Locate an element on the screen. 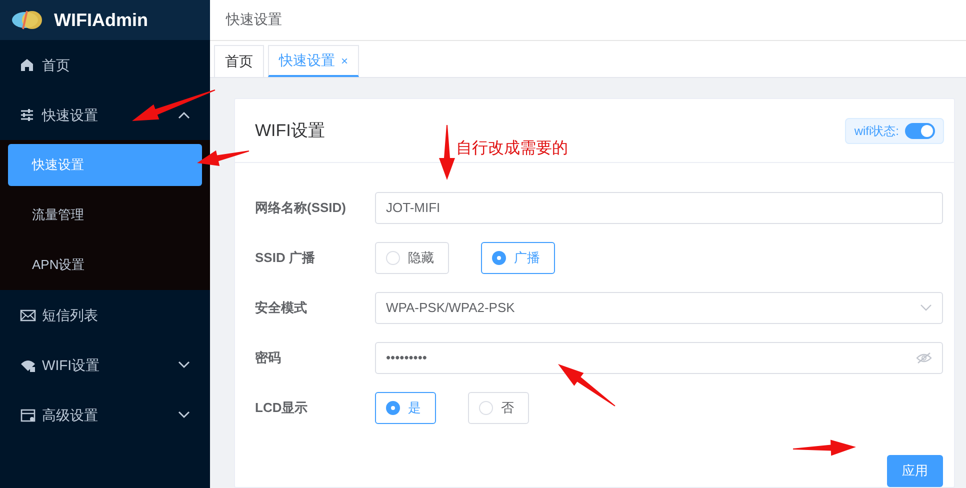 Image resolution: width=966 pixels, height=488 pixels. menu-item: 短信列表 is located at coordinates (105, 315).